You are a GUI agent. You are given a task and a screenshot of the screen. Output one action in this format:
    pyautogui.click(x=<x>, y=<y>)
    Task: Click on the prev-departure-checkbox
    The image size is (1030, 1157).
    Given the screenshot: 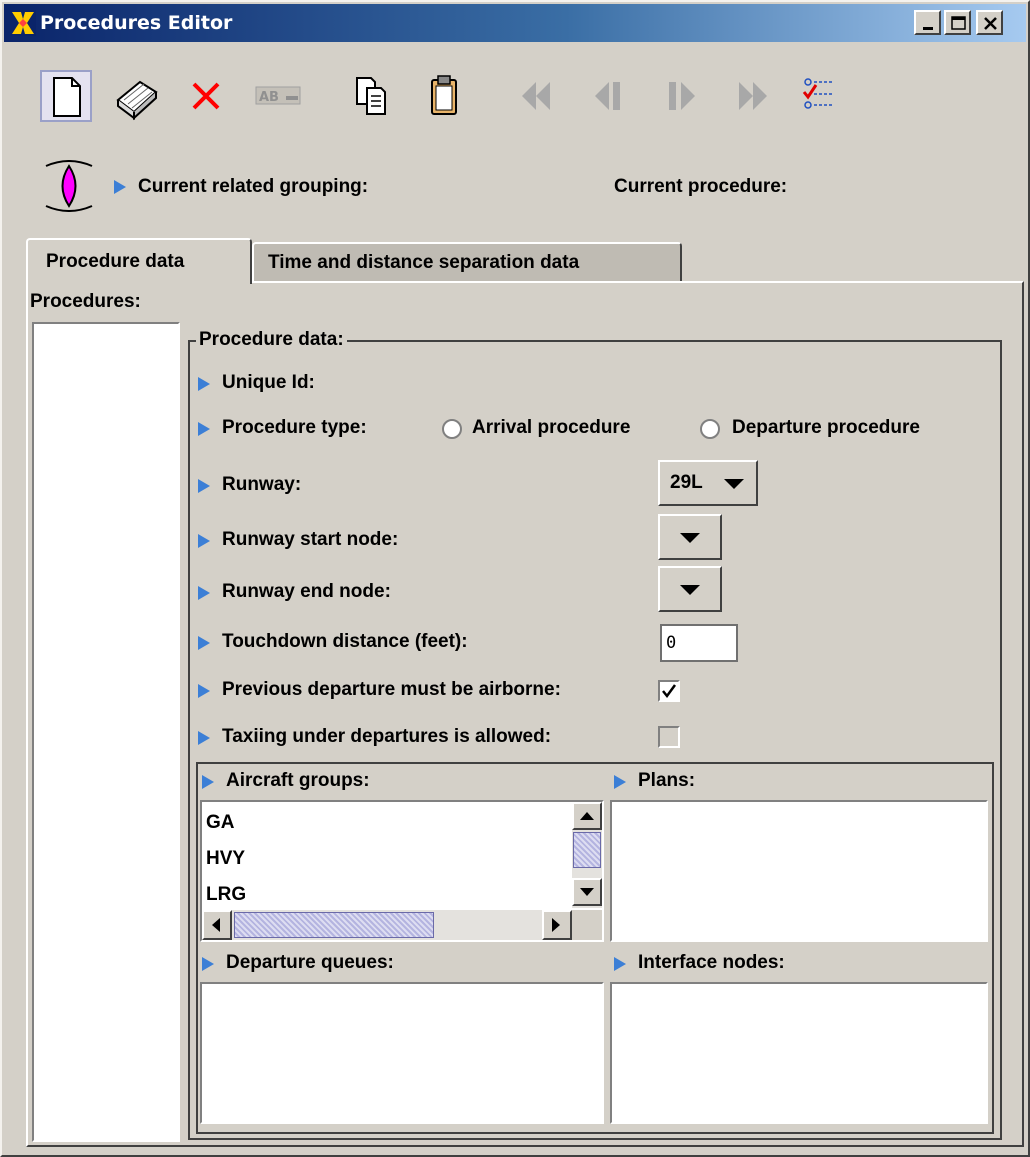 What is the action you would take?
    pyautogui.click(x=669, y=691)
    